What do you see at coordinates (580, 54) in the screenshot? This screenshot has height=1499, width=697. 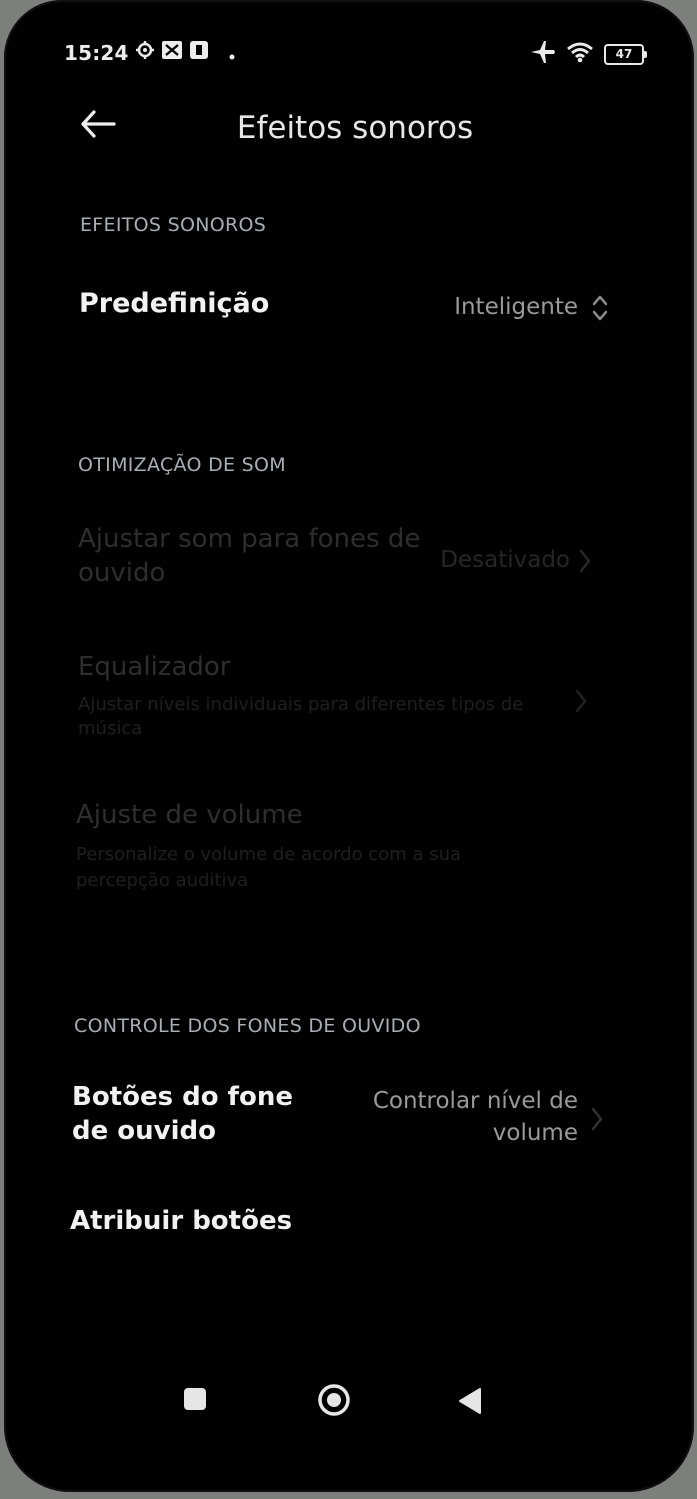 I see `wifi-icon` at bounding box center [580, 54].